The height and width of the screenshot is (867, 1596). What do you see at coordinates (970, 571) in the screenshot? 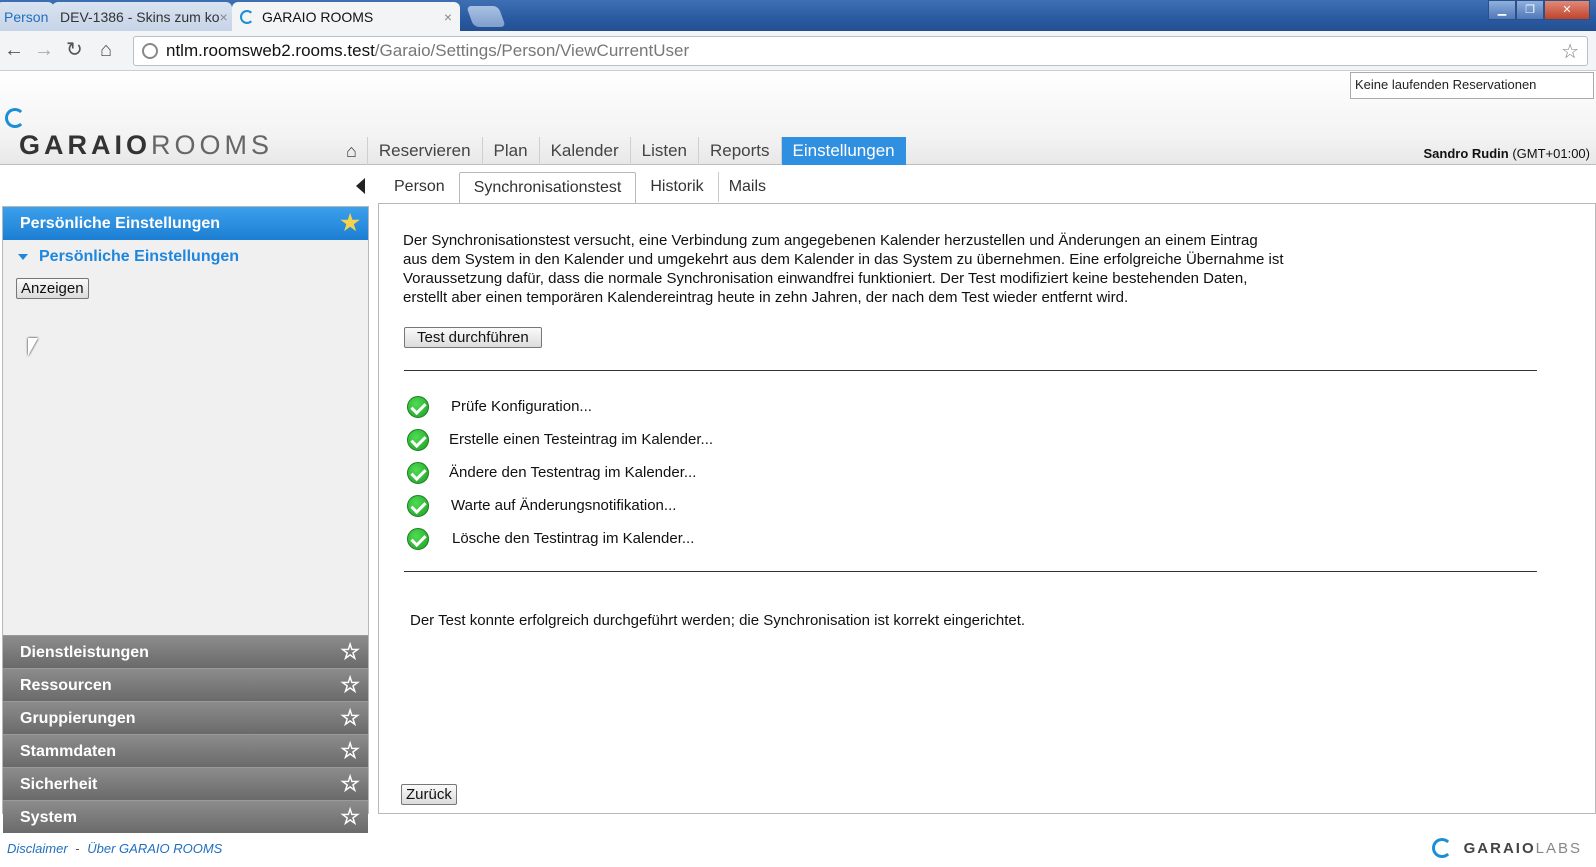
I see `divider` at bounding box center [970, 571].